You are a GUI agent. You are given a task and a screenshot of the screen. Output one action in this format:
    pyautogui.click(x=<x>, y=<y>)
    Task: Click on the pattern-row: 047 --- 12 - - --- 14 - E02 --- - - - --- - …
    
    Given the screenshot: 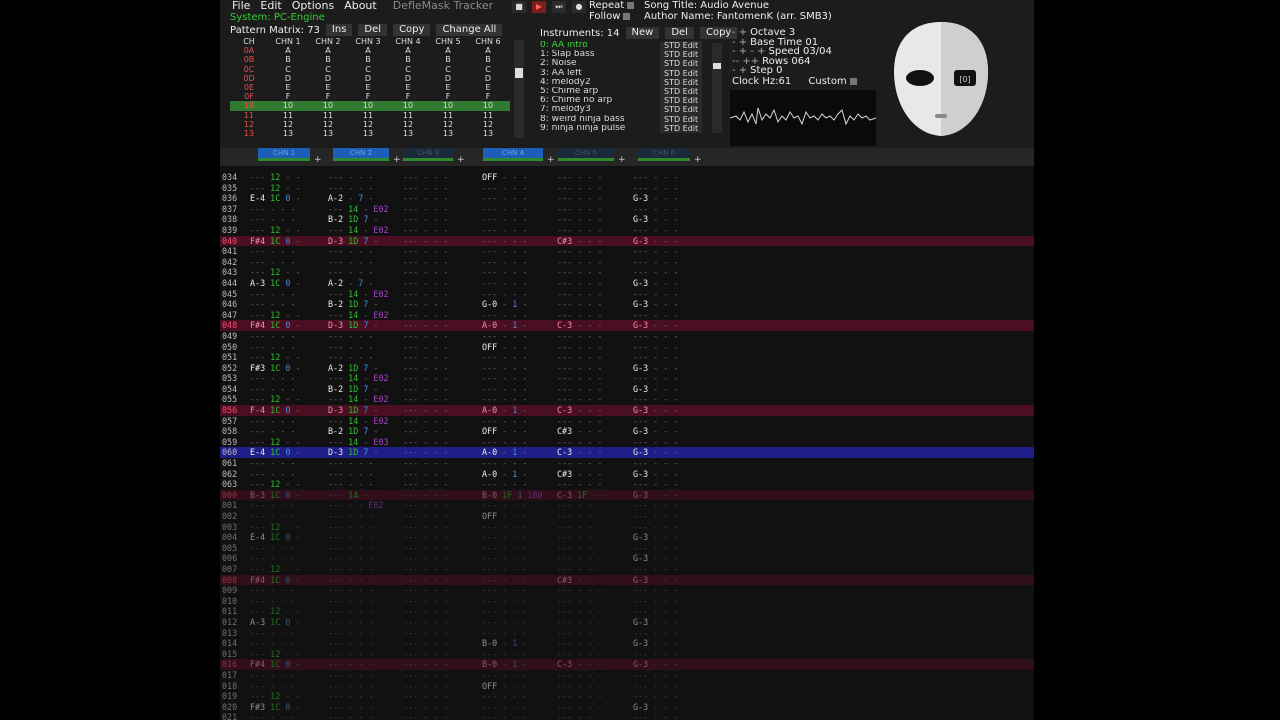 What is the action you would take?
    pyautogui.click(x=627, y=315)
    